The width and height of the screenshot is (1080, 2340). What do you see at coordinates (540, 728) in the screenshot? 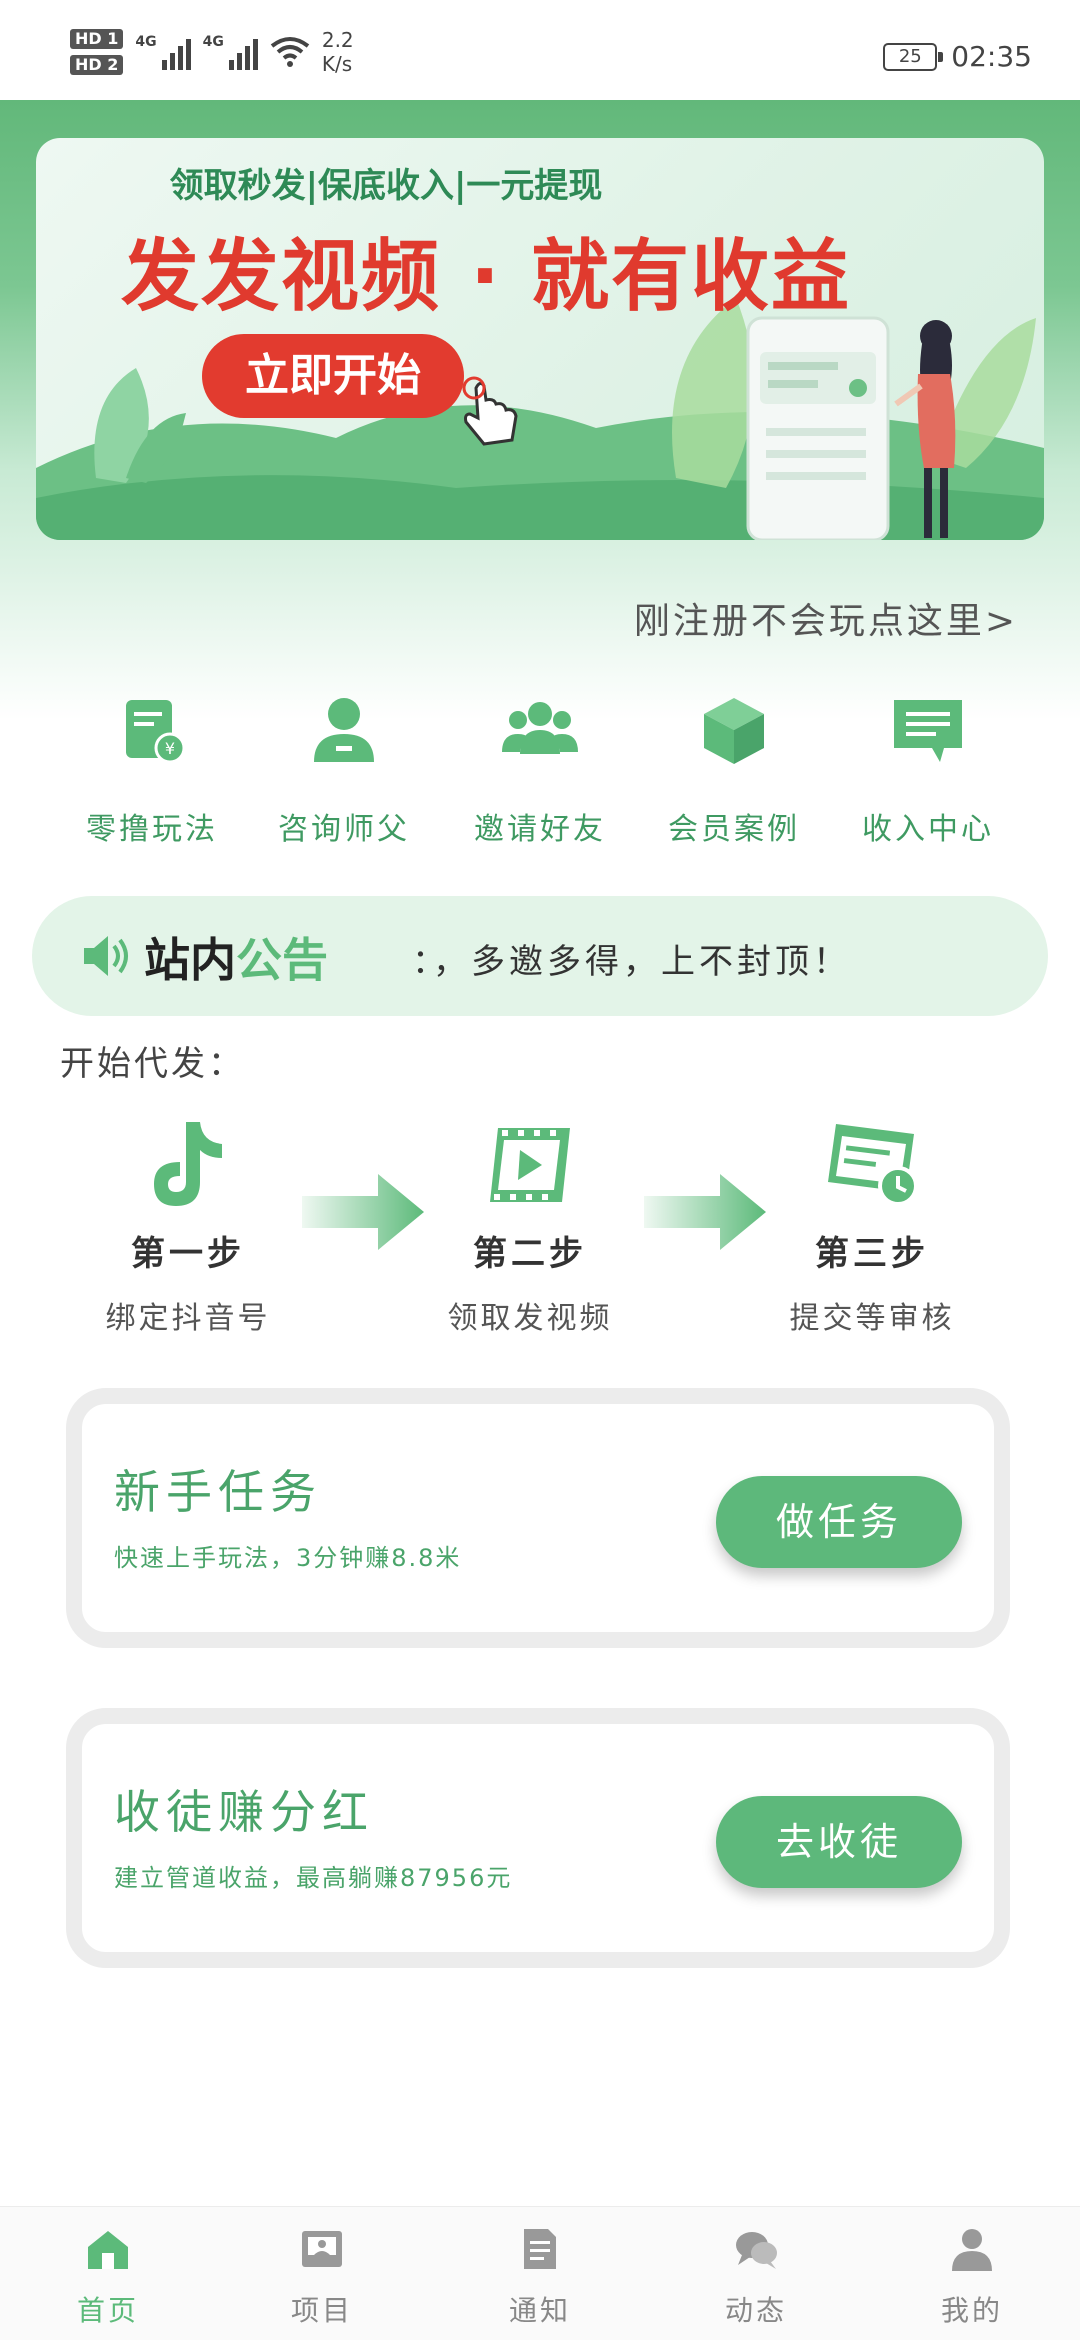
I see `group-icon` at bounding box center [540, 728].